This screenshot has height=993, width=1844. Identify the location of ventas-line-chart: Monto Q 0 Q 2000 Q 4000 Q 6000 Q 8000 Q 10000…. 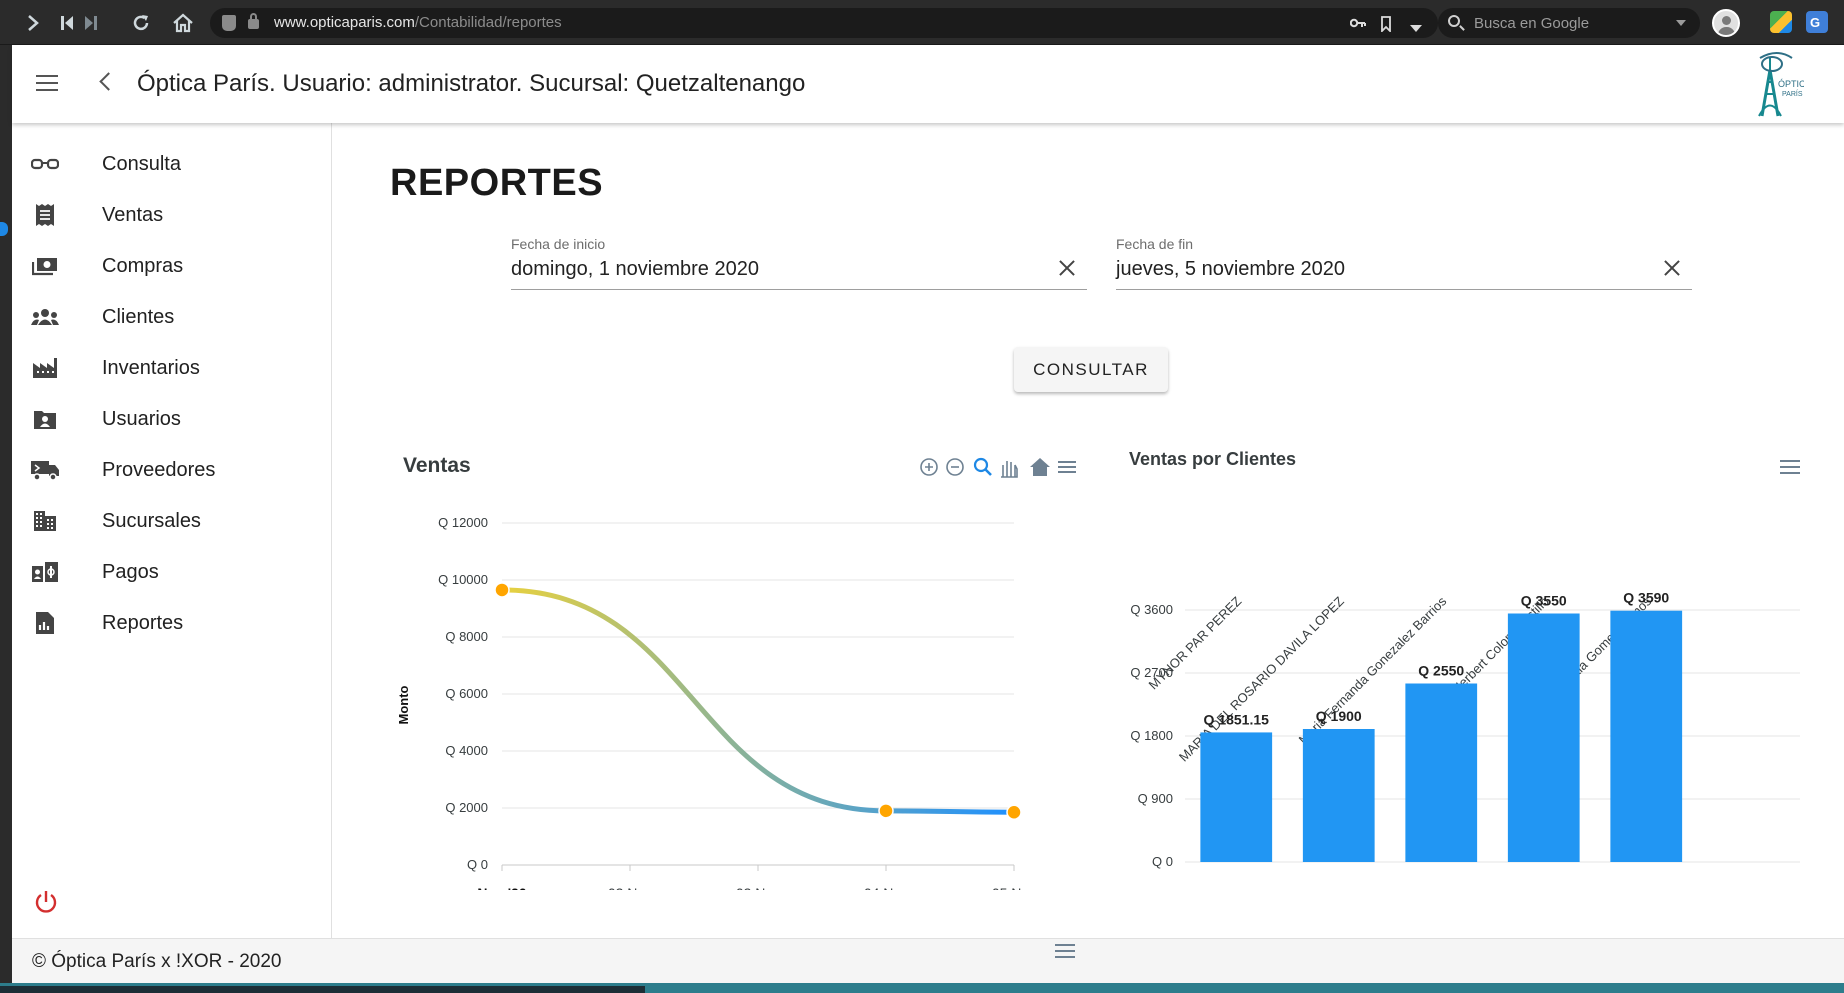
(716, 702).